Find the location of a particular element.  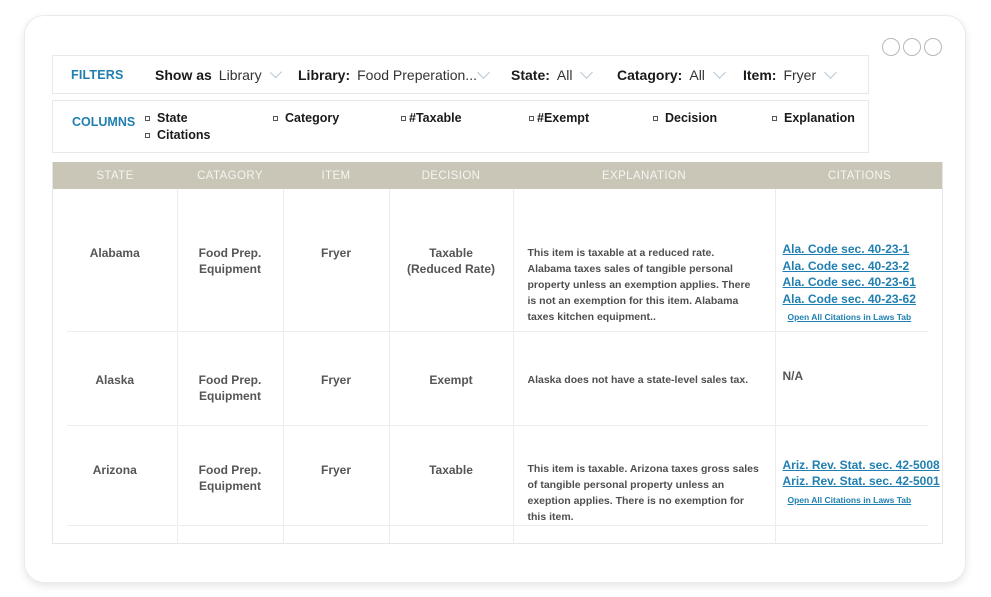

column-toggle-exempt: #Exempt is located at coordinates (559, 118).